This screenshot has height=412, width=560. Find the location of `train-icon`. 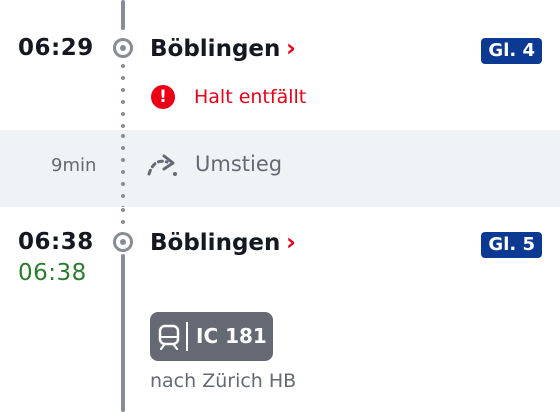

train-icon is located at coordinates (169, 337).